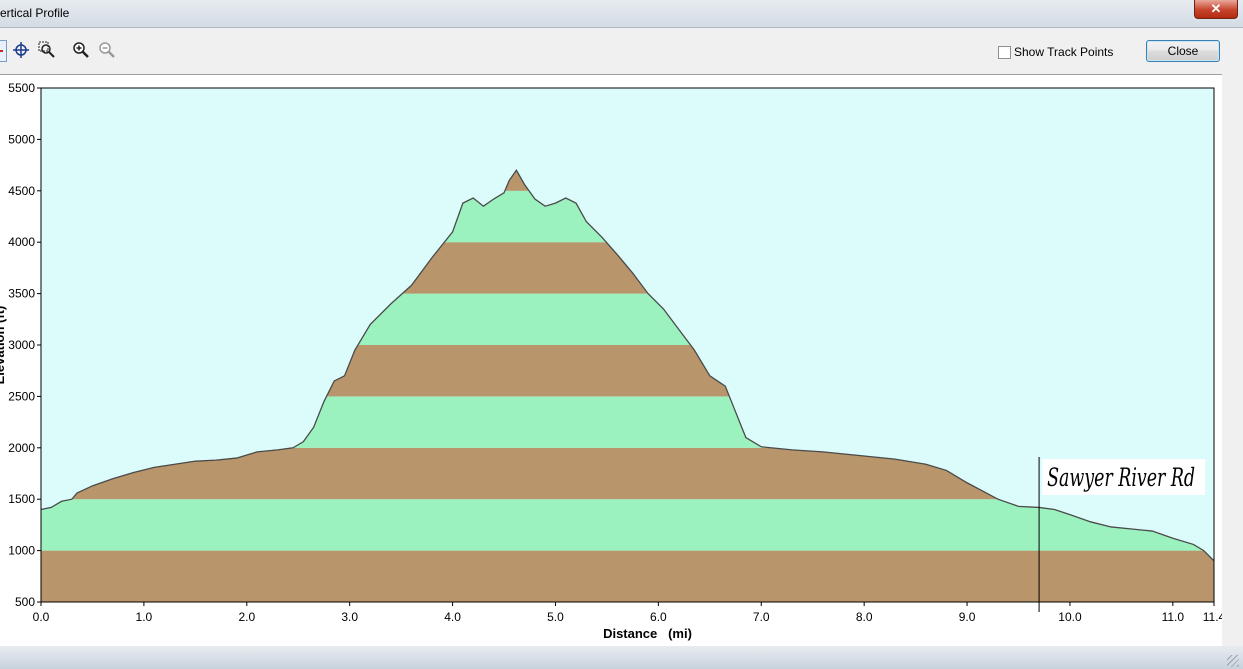  What do you see at coordinates (658, 617) in the screenshot?
I see `x-tick-label: 6.0` at bounding box center [658, 617].